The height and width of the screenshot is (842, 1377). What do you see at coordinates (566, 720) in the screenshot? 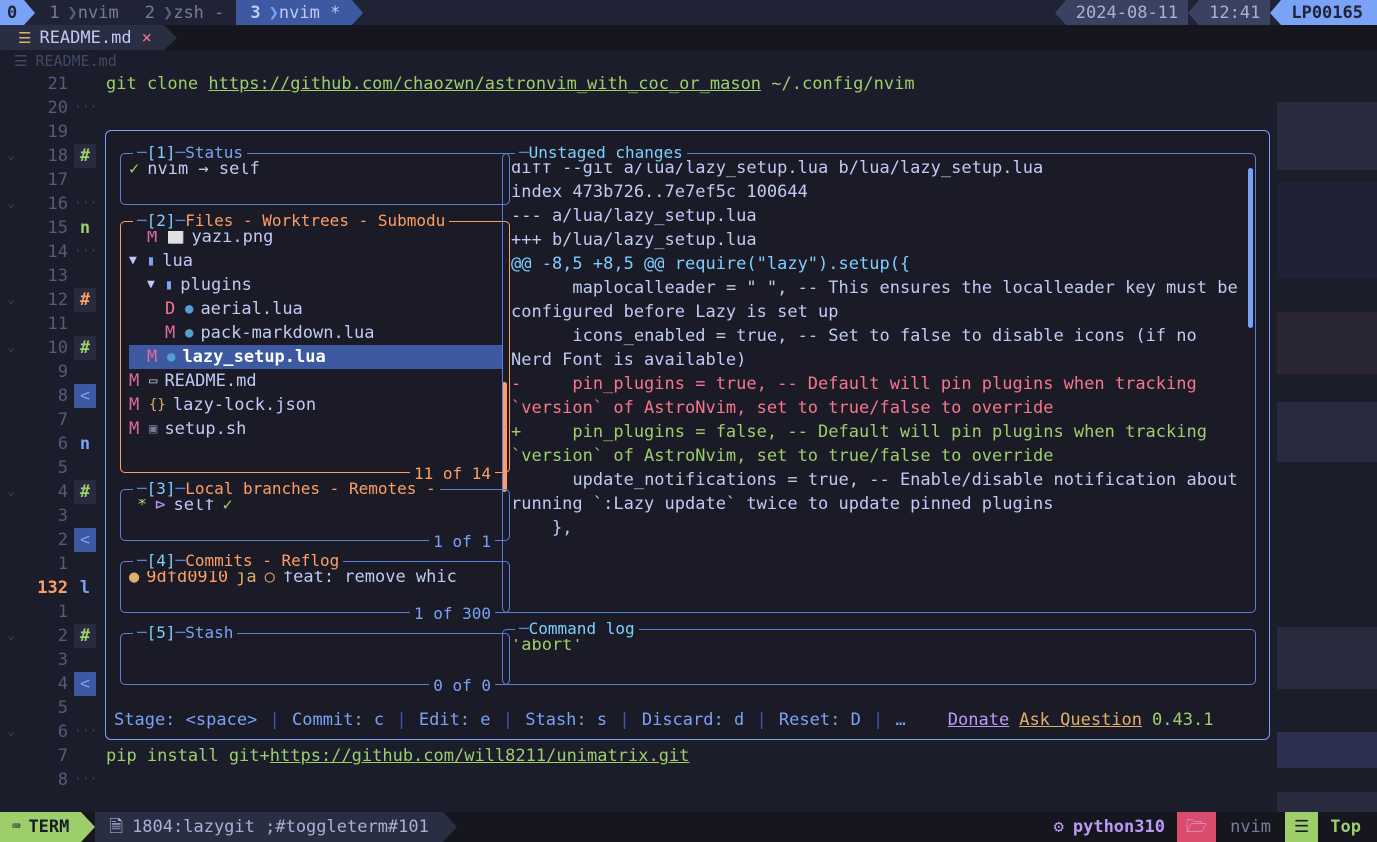
I see `keybind-stash: Stash: s` at bounding box center [566, 720].